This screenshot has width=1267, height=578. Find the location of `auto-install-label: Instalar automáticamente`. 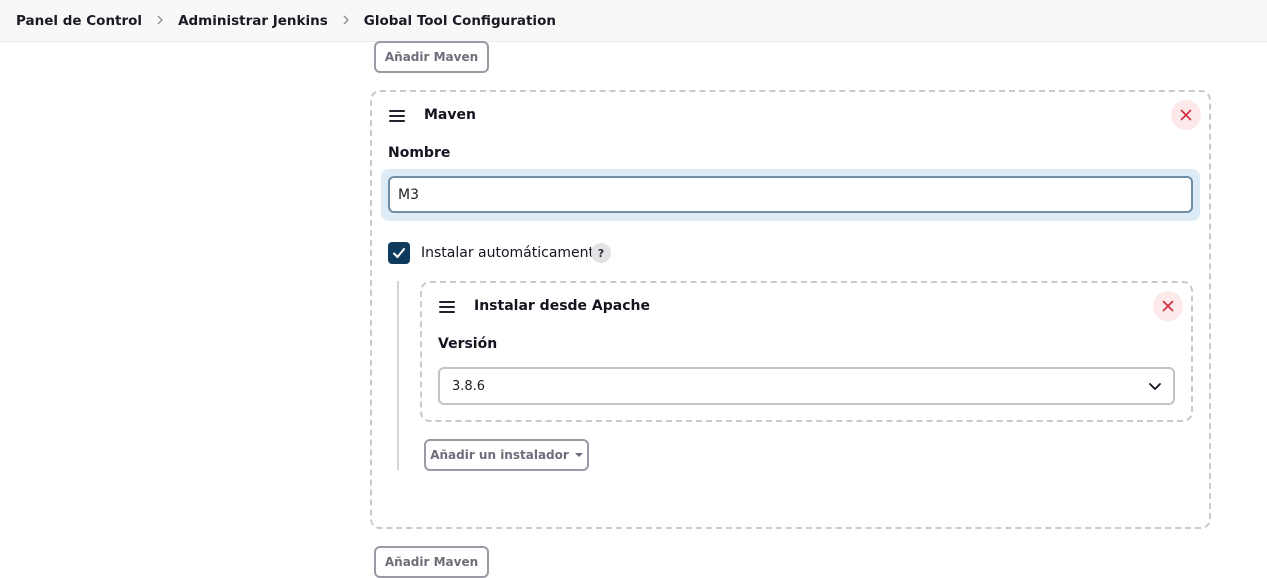

auto-install-label: Instalar automáticamente is located at coordinates (512, 253).